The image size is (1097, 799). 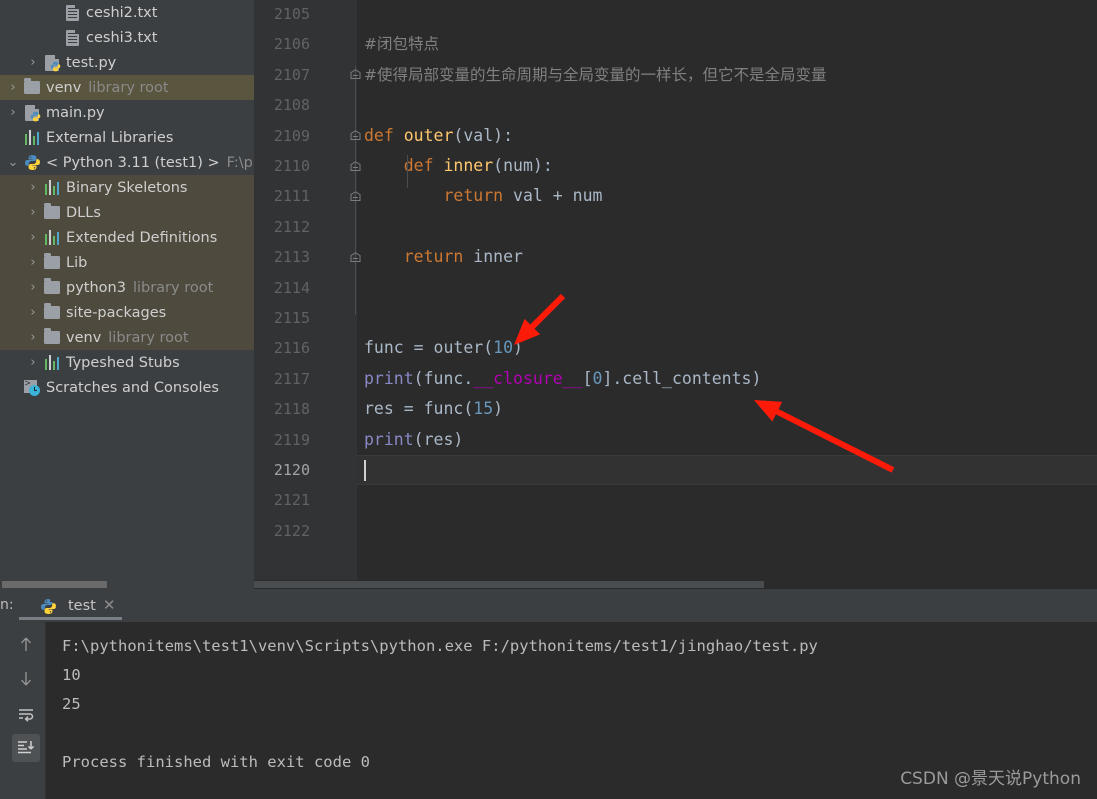 What do you see at coordinates (389, 439) in the screenshot?
I see `code-token: print` at bounding box center [389, 439].